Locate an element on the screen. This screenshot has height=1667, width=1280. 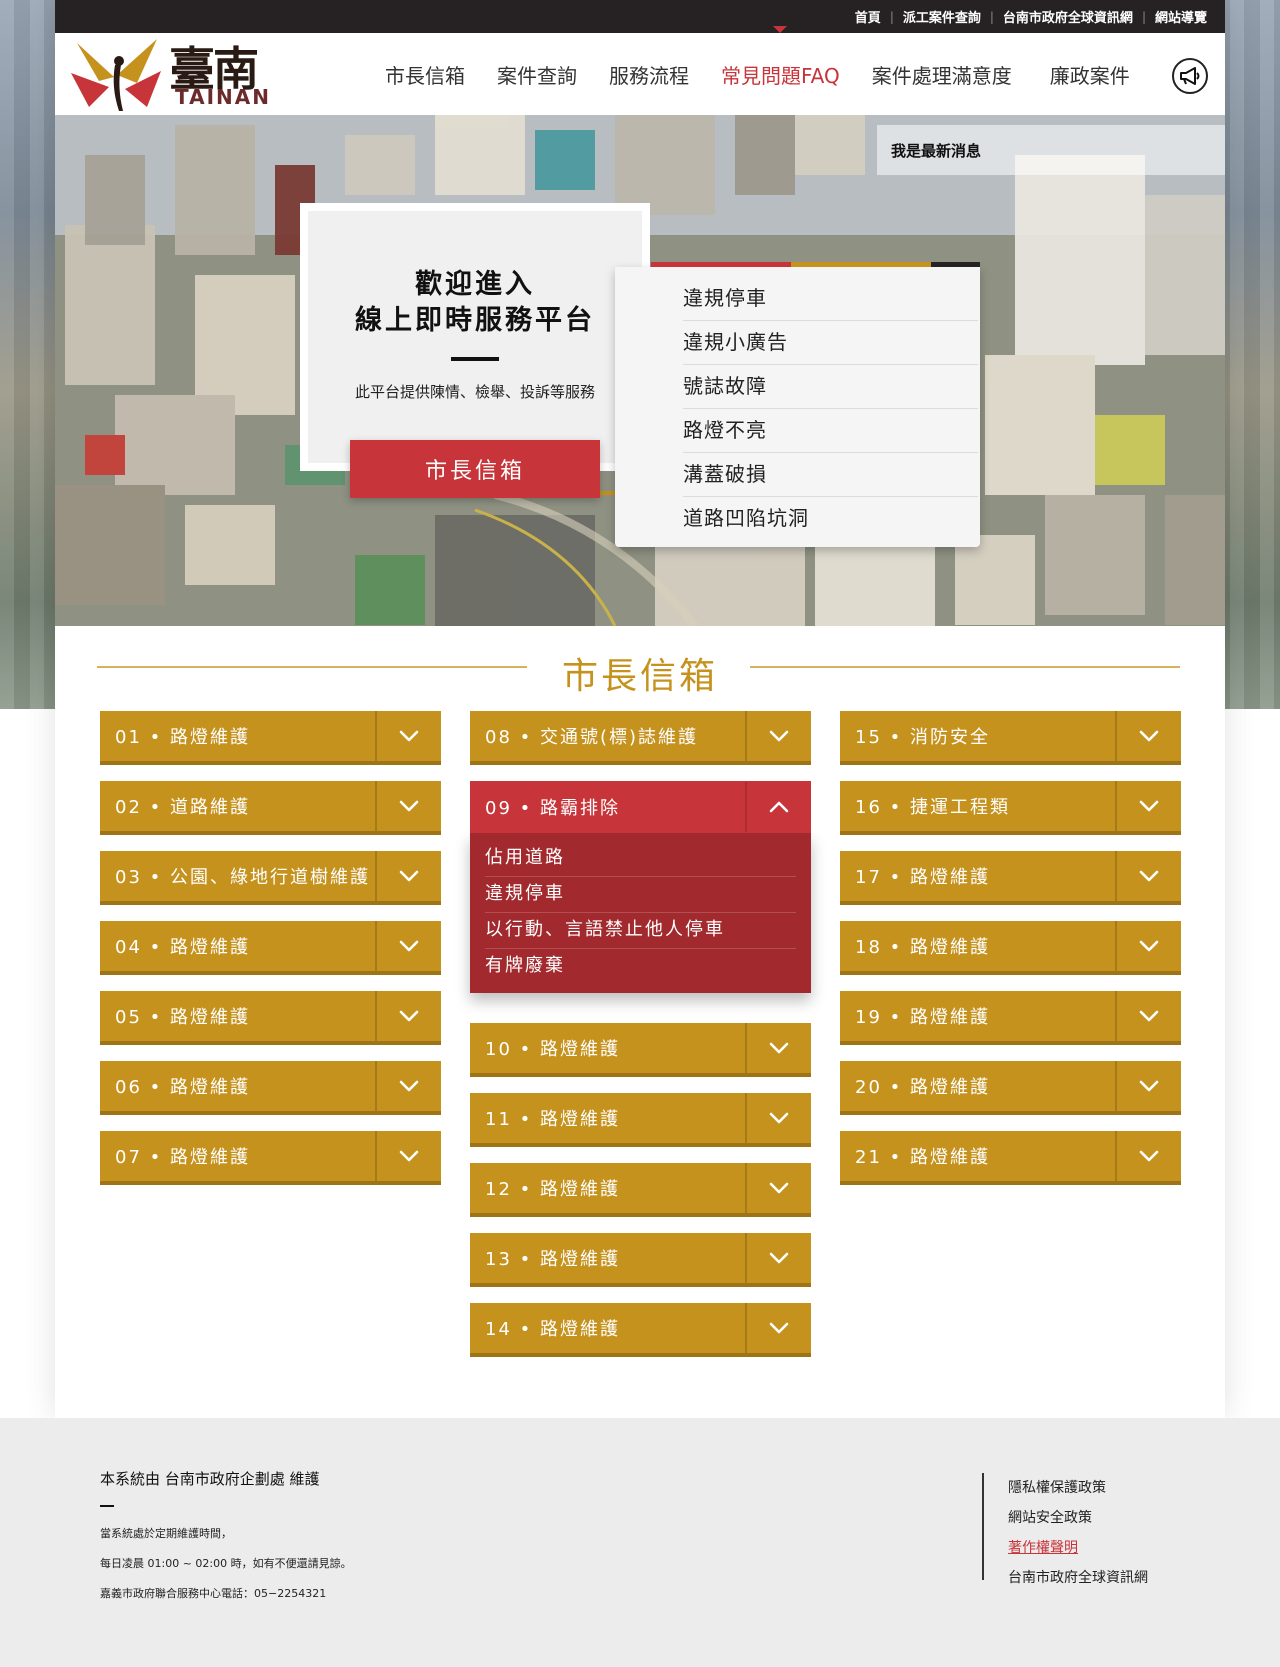
category-accordion-14: 14 • 路燈維護 is located at coordinates (640, 1330).